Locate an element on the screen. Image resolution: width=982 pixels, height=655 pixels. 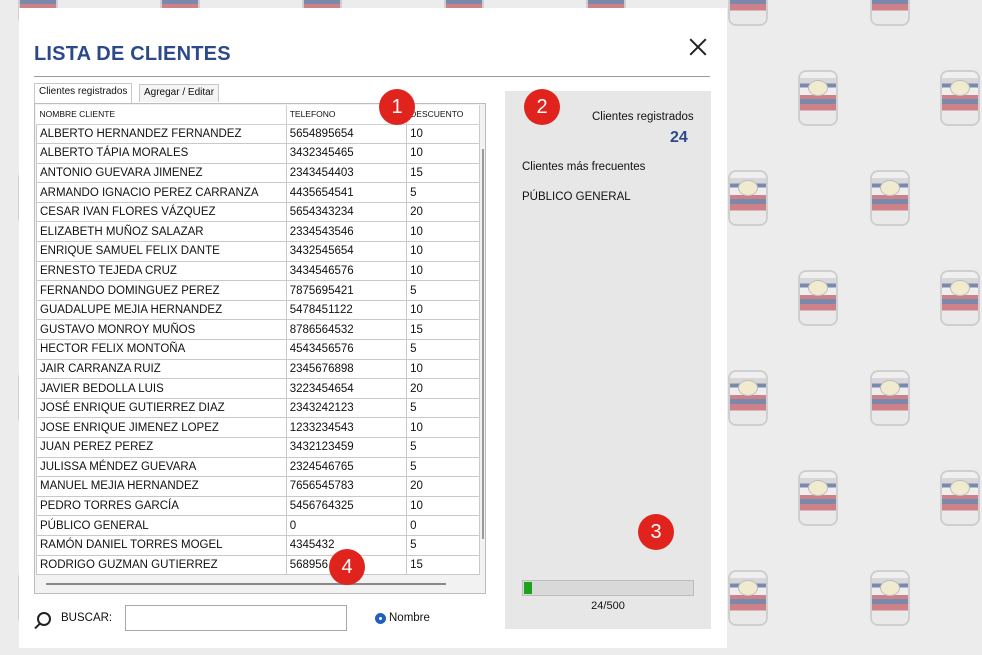
close-icon is located at coordinates (698, 49).